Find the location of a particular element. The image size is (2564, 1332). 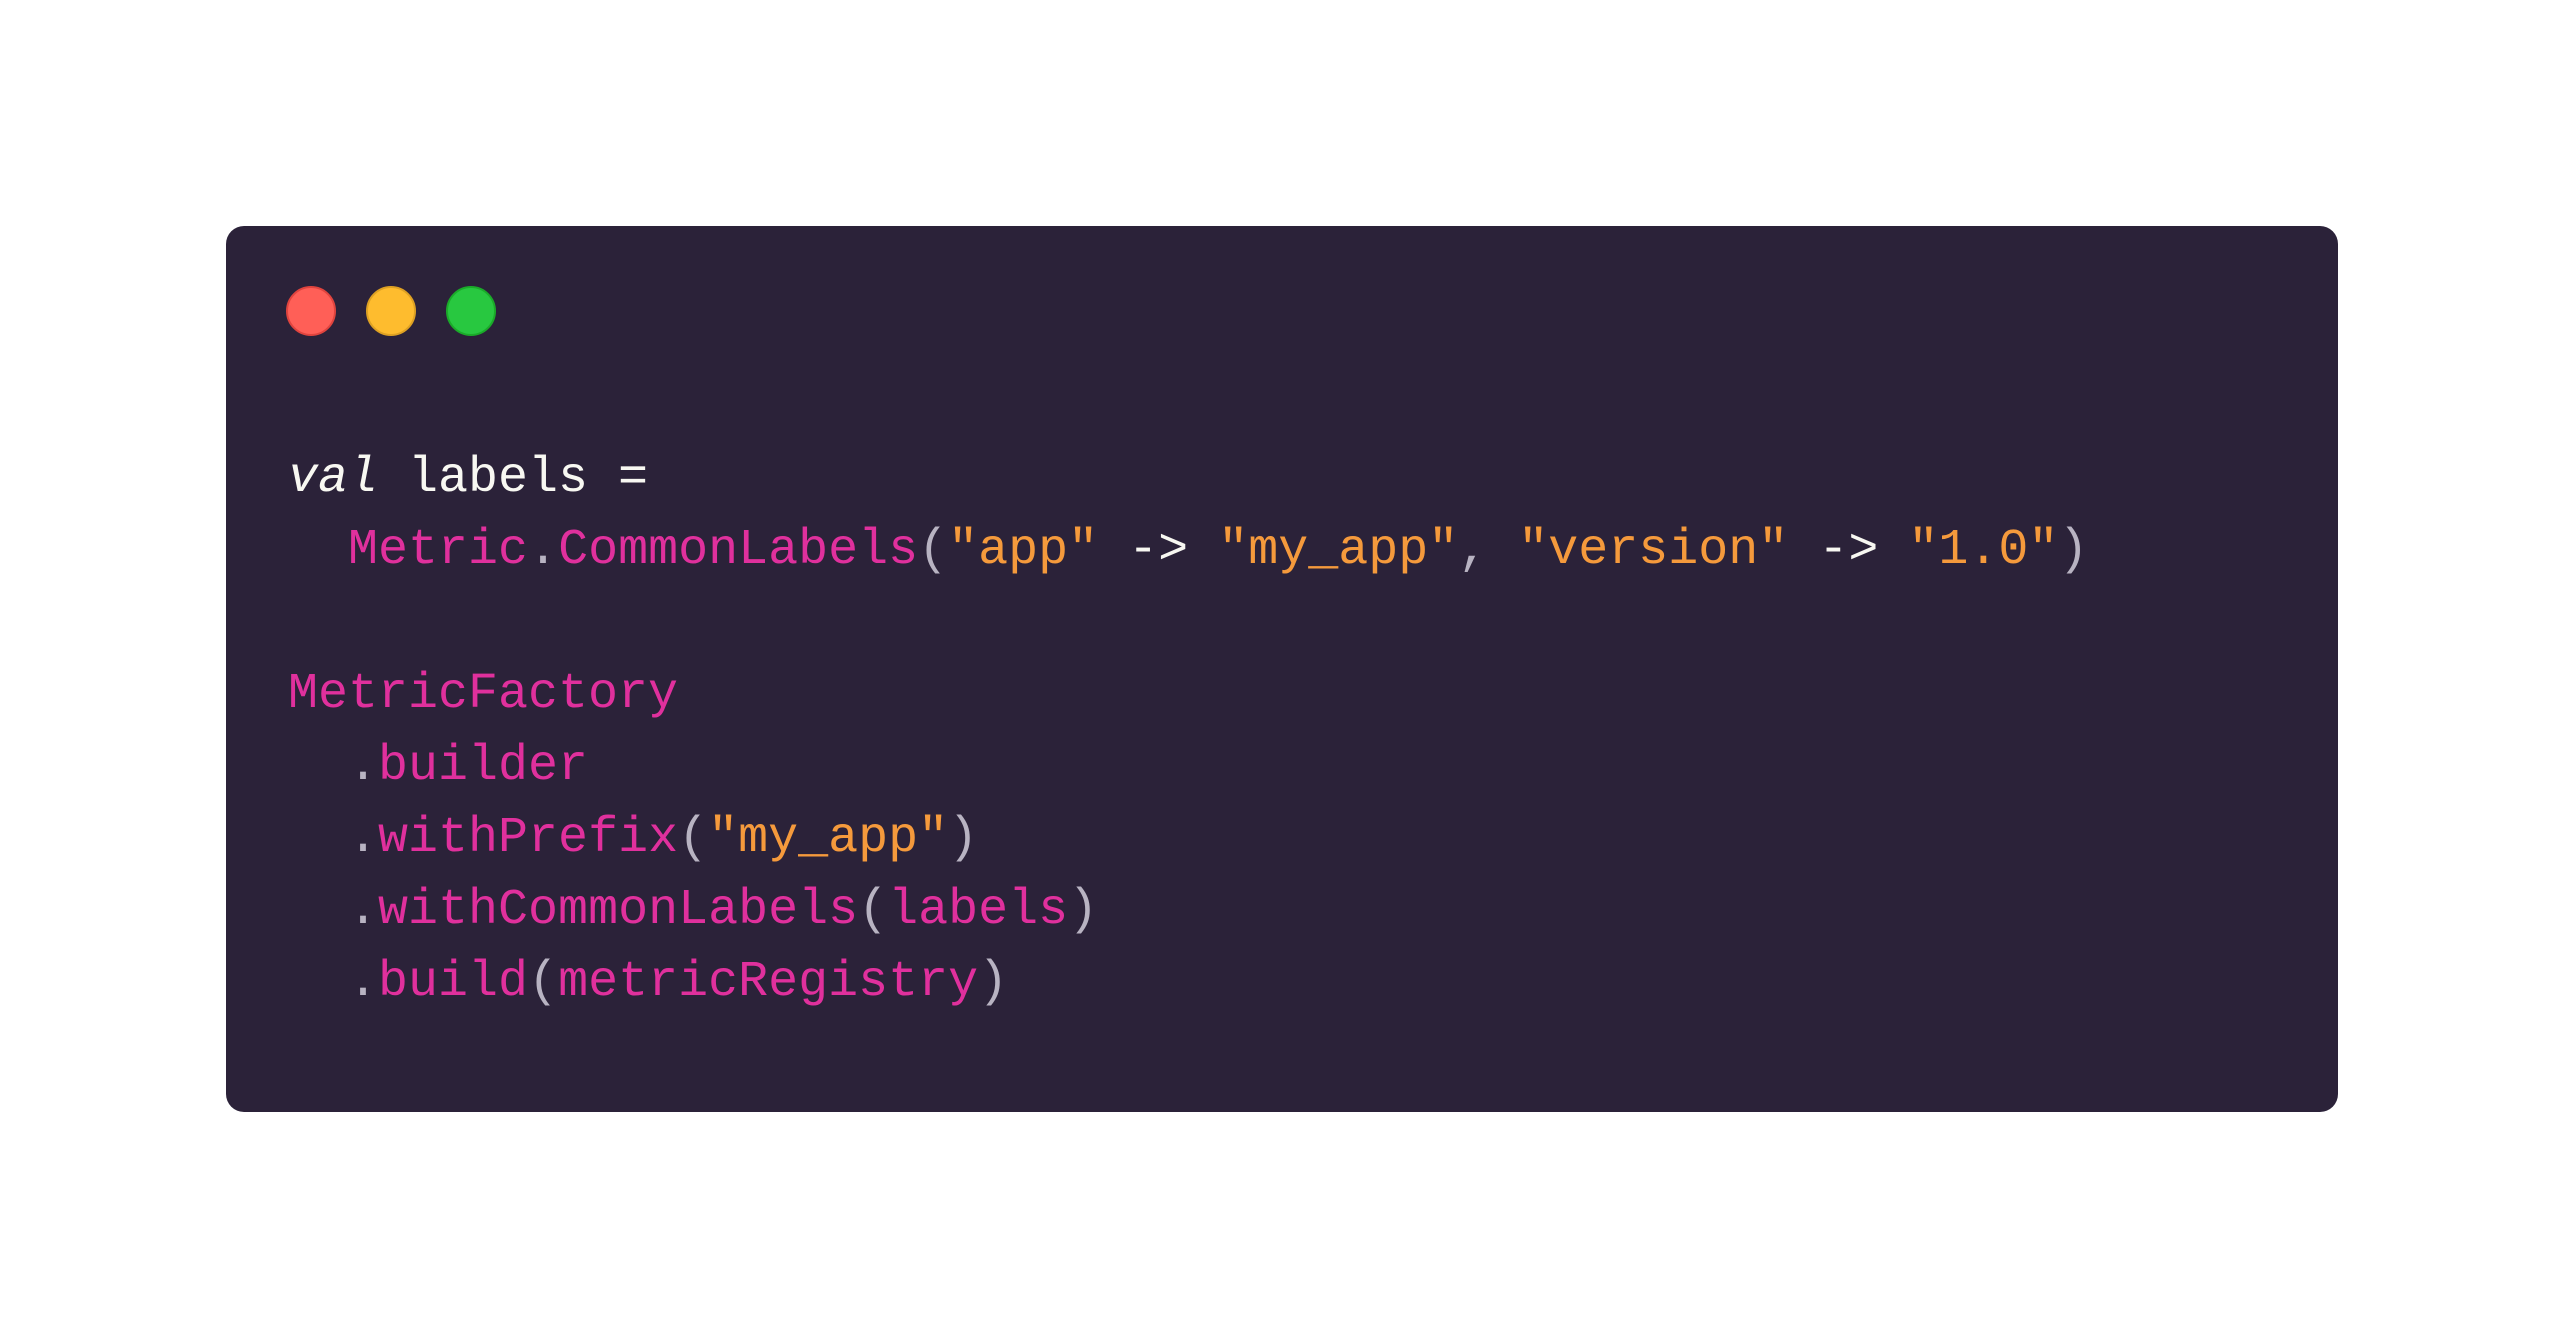

keyword-val: val is located at coordinates (333, 478).